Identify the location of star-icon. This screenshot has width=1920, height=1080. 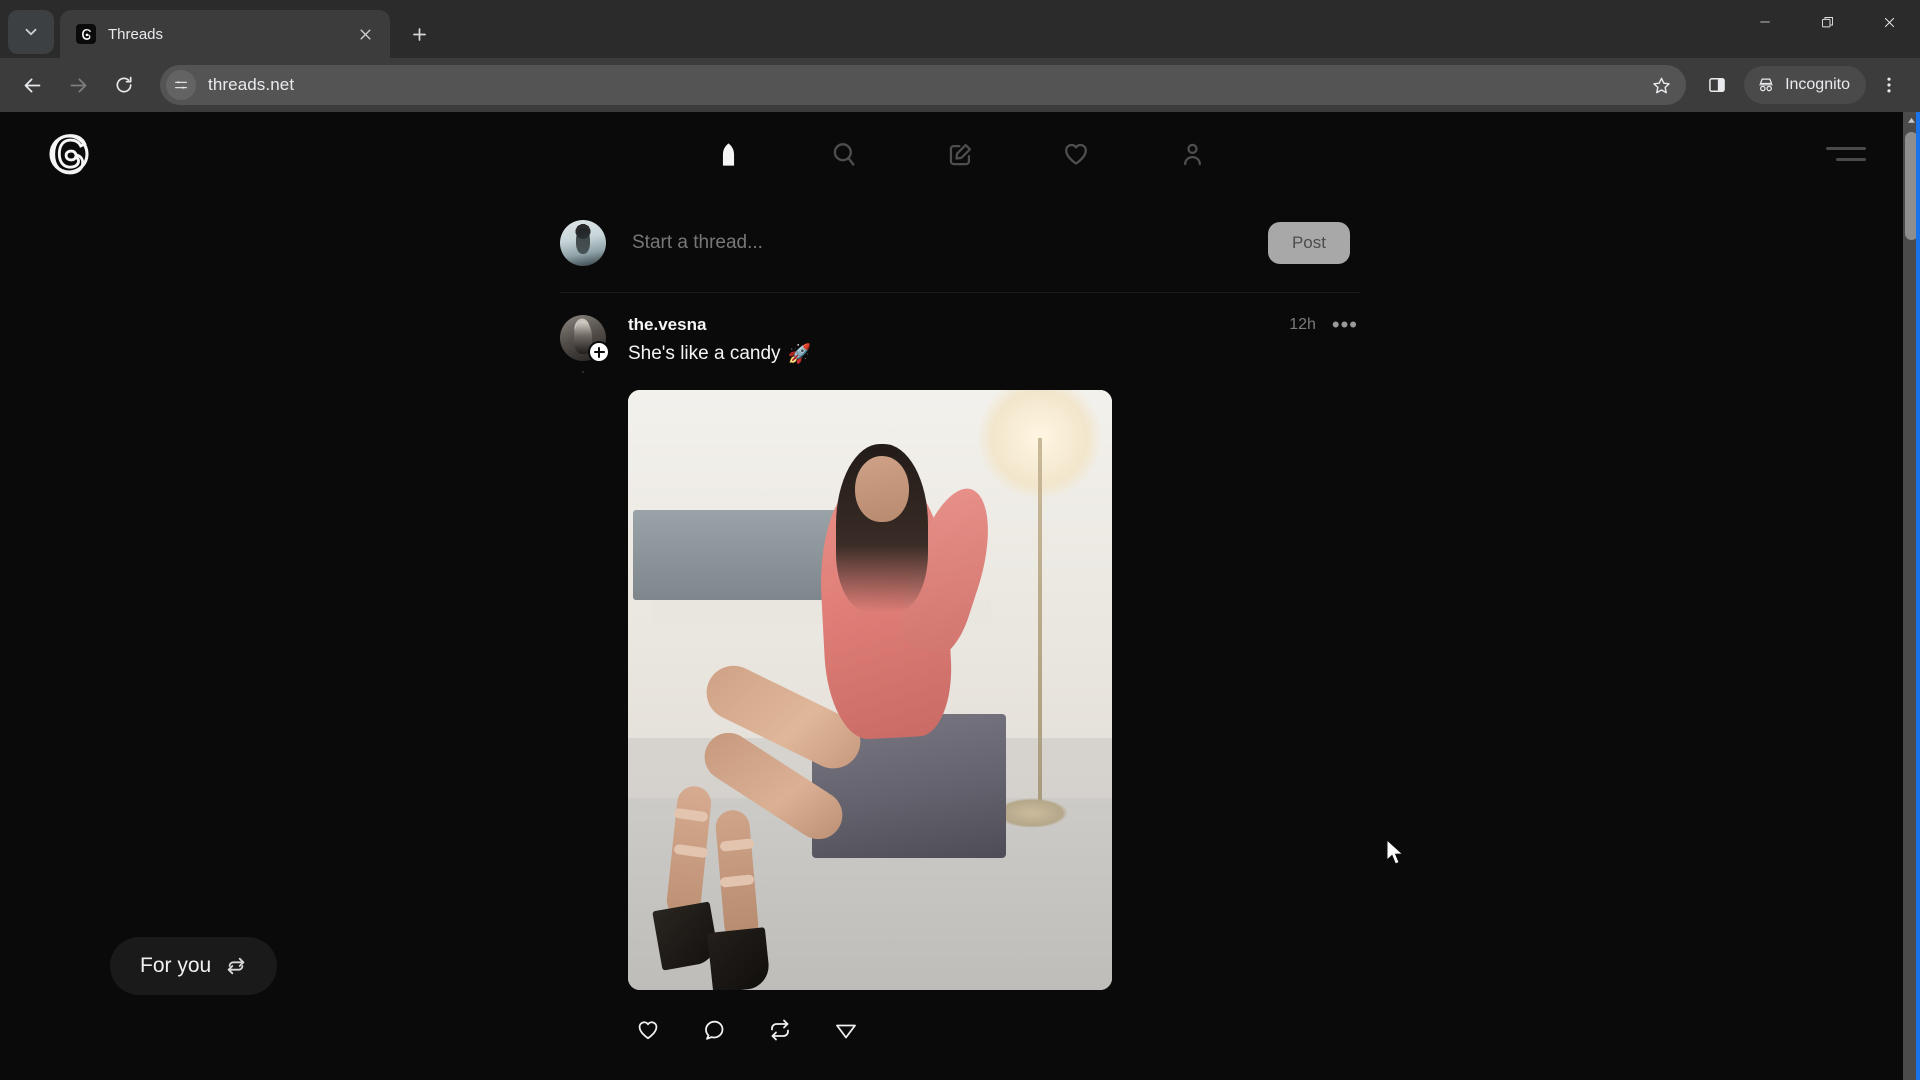
(1661, 85).